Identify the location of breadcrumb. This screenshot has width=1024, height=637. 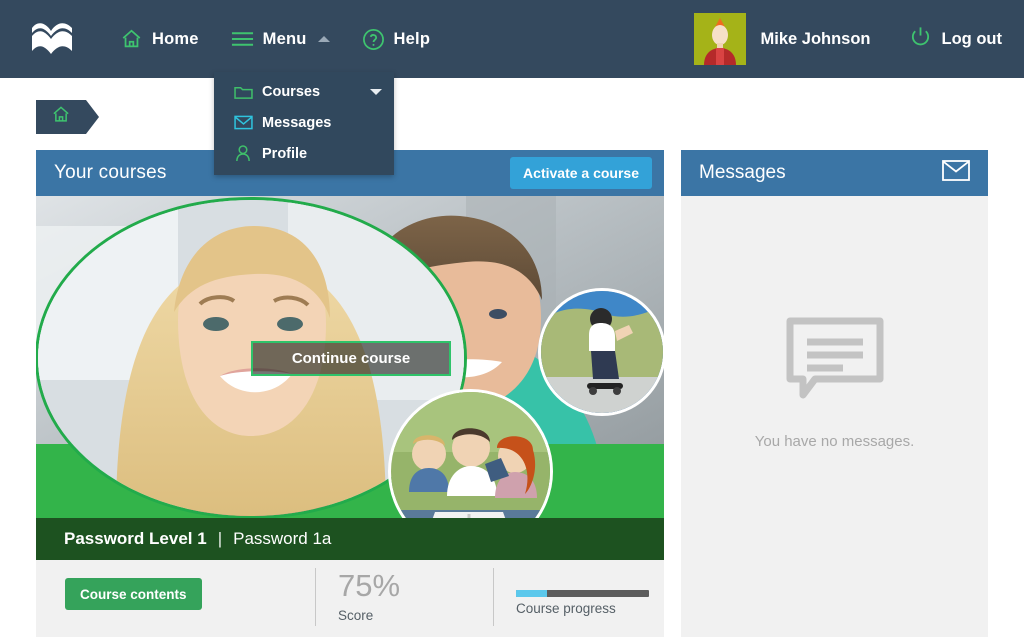
(512, 114).